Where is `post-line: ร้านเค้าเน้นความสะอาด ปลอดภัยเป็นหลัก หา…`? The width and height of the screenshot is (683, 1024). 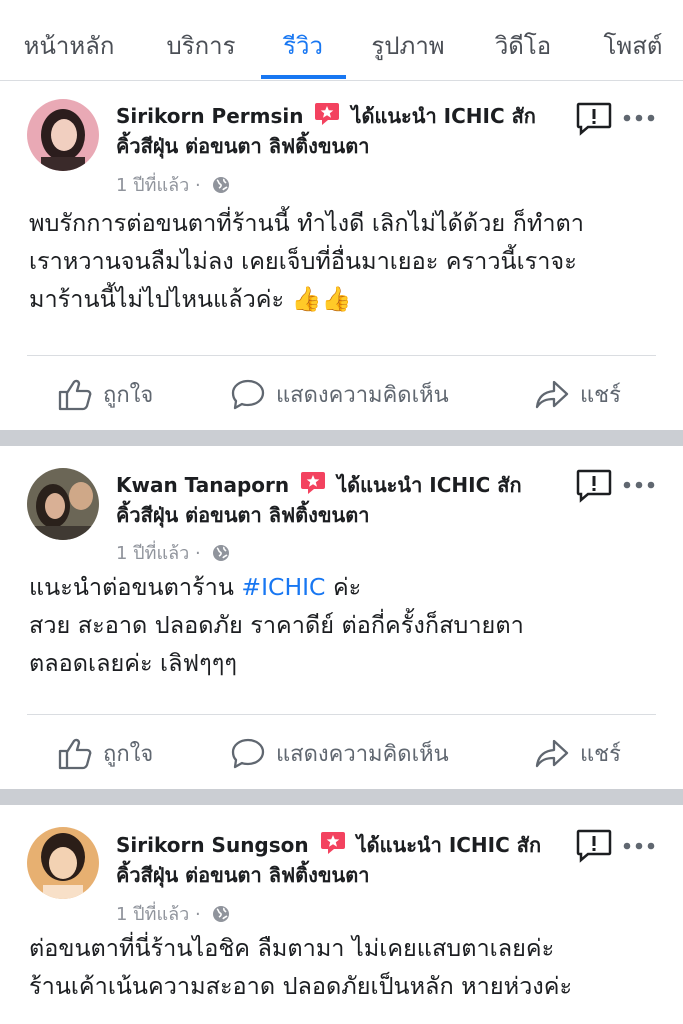 post-line: ร้านเค้าเน้นความสะอาด ปลอดภัยเป็นหลัก หา… is located at coordinates (301, 986).